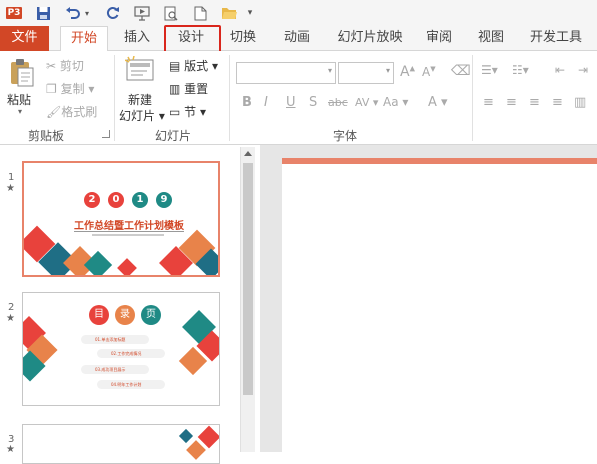 The height and width of the screenshot is (464, 597). Describe the element at coordinates (71, 111) in the screenshot. I see `format-painter-button: 🖌格式刷` at that location.